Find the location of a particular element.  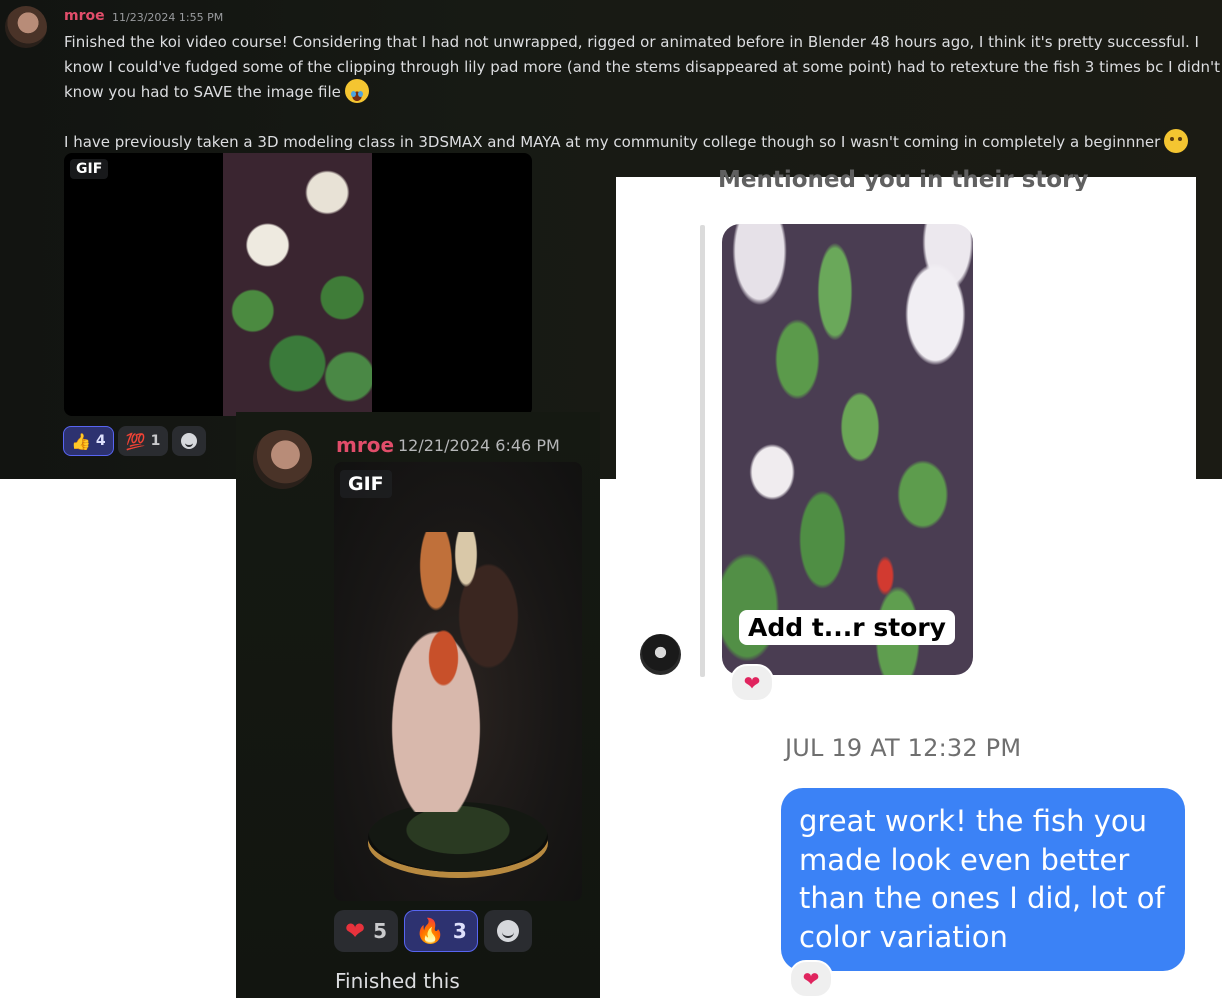

figurine-base is located at coordinates (458, 837).